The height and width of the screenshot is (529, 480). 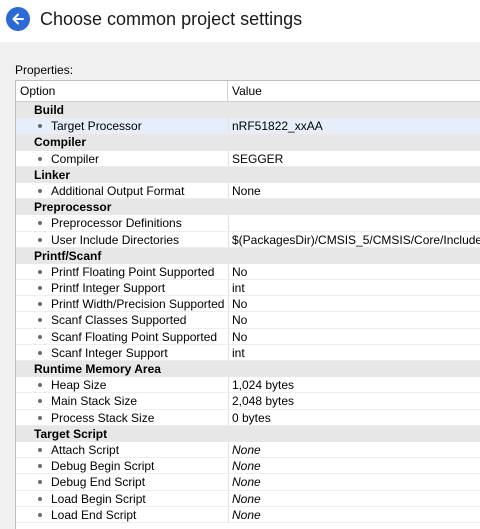 What do you see at coordinates (85, 449) in the screenshot?
I see `property-option: Attach Script` at bounding box center [85, 449].